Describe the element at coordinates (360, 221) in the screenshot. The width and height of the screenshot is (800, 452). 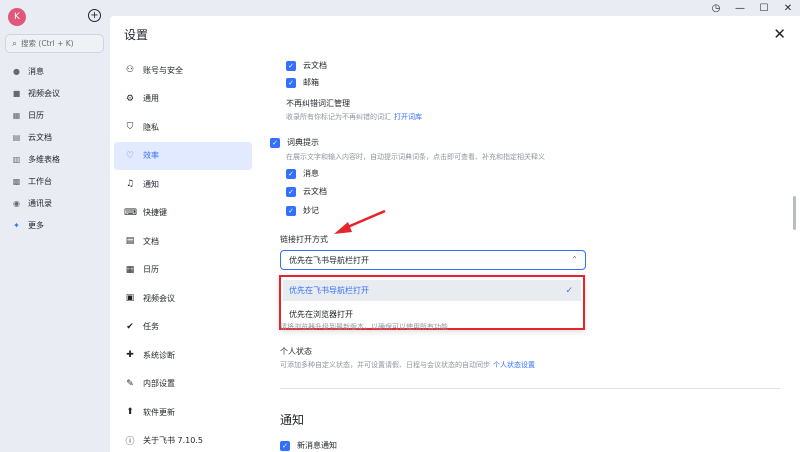
I see `annotation-arrow` at that location.